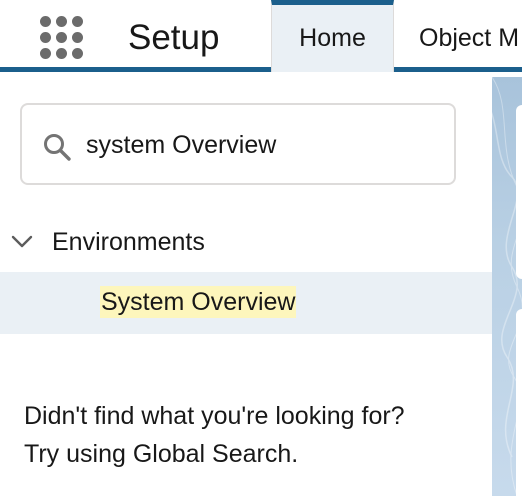 The image size is (522, 496). Describe the element at coordinates (22, 242) in the screenshot. I see `chevron-down-icon` at that location.